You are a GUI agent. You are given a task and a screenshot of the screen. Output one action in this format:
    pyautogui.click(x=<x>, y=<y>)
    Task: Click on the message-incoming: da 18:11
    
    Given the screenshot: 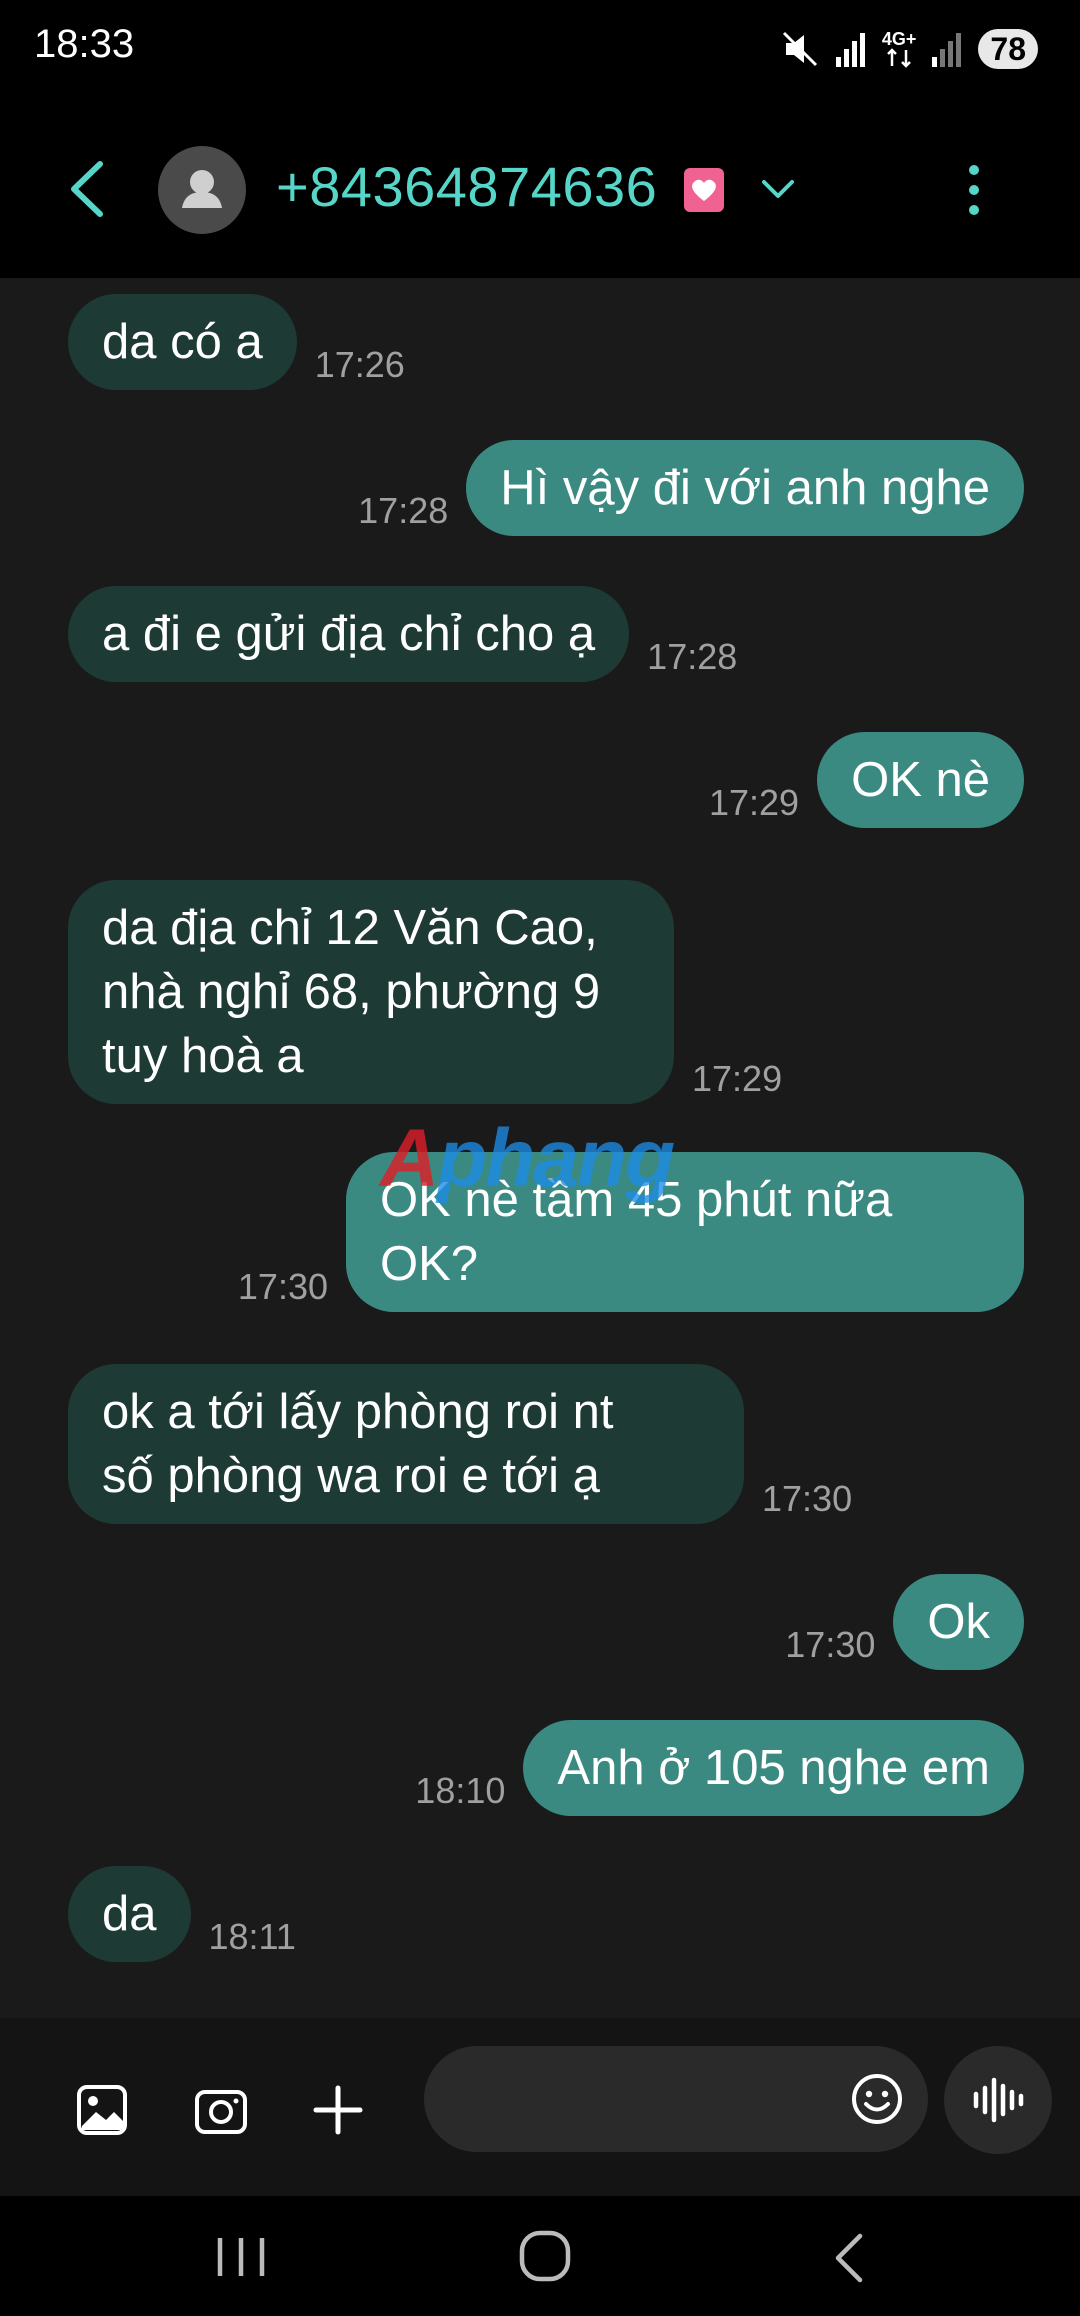 What is the action you would take?
    pyautogui.click(x=182, y=1914)
    